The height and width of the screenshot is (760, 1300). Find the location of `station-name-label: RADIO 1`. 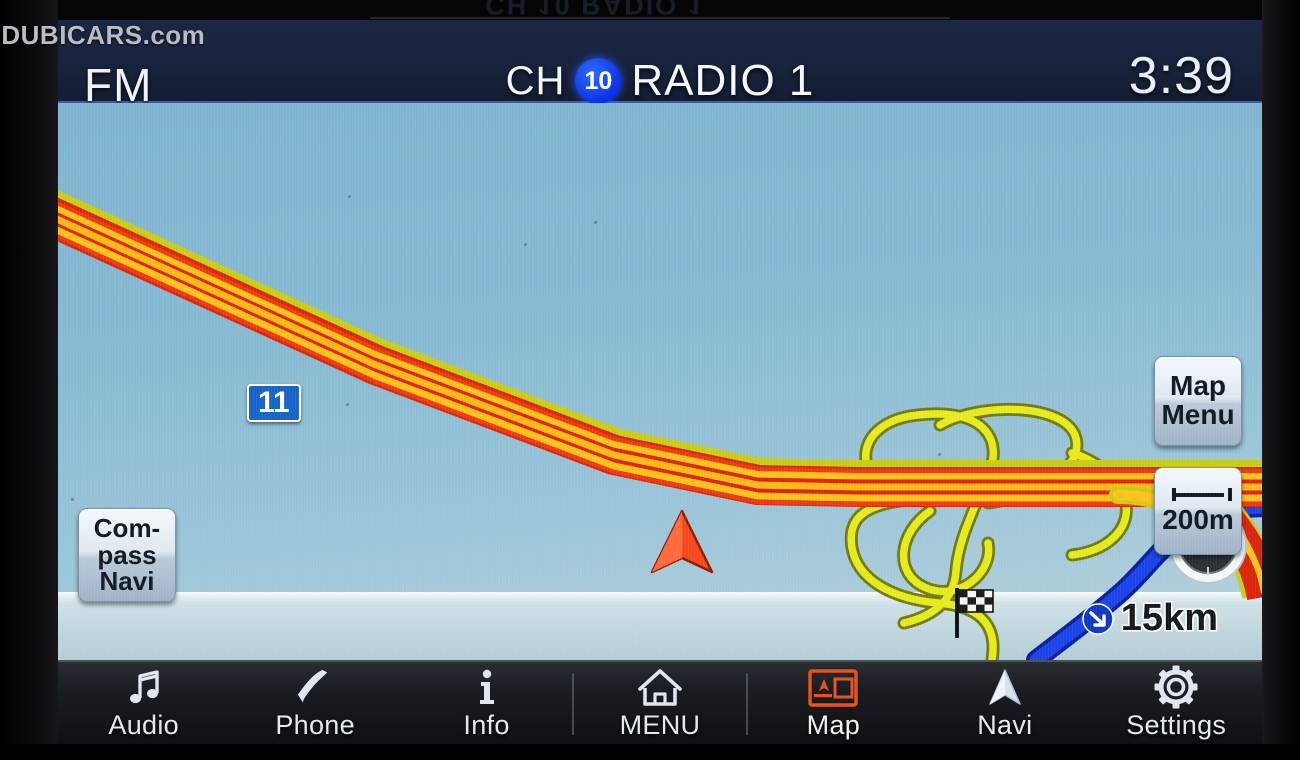

station-name-label: RADIO 1 is located at coordinates (723, 80).